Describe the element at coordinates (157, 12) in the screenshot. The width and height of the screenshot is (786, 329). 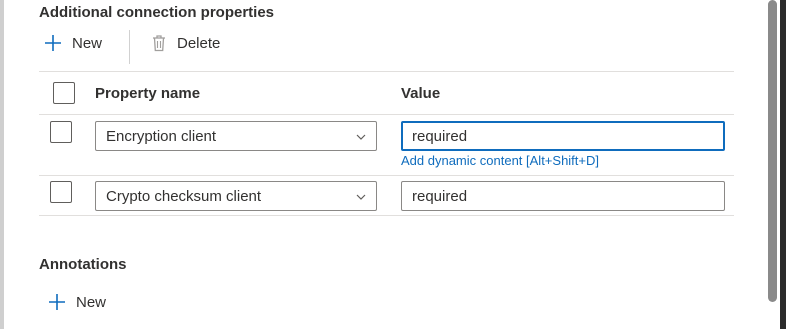
I see `section-title-connection-properties: Additional connection properties` at that location.